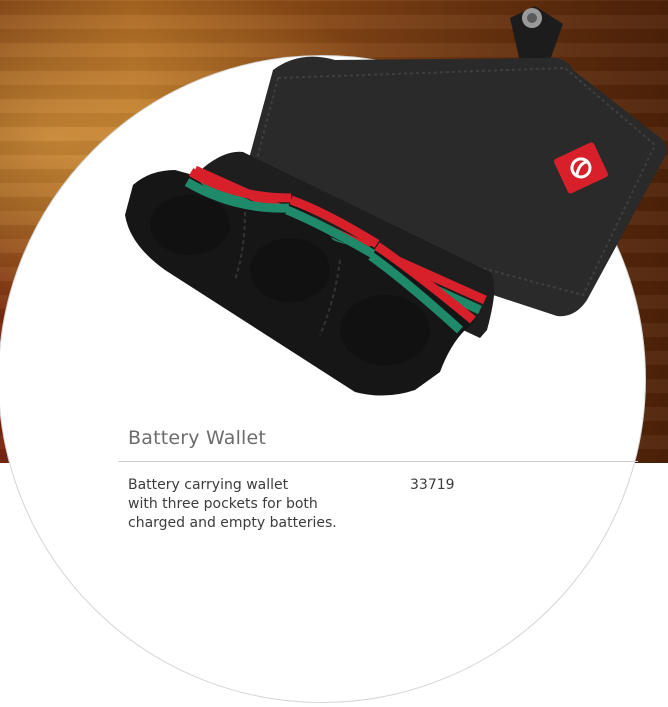 The image size is (668, 707). I want to click on description-line: with three pockets for both, so click(223, 504).